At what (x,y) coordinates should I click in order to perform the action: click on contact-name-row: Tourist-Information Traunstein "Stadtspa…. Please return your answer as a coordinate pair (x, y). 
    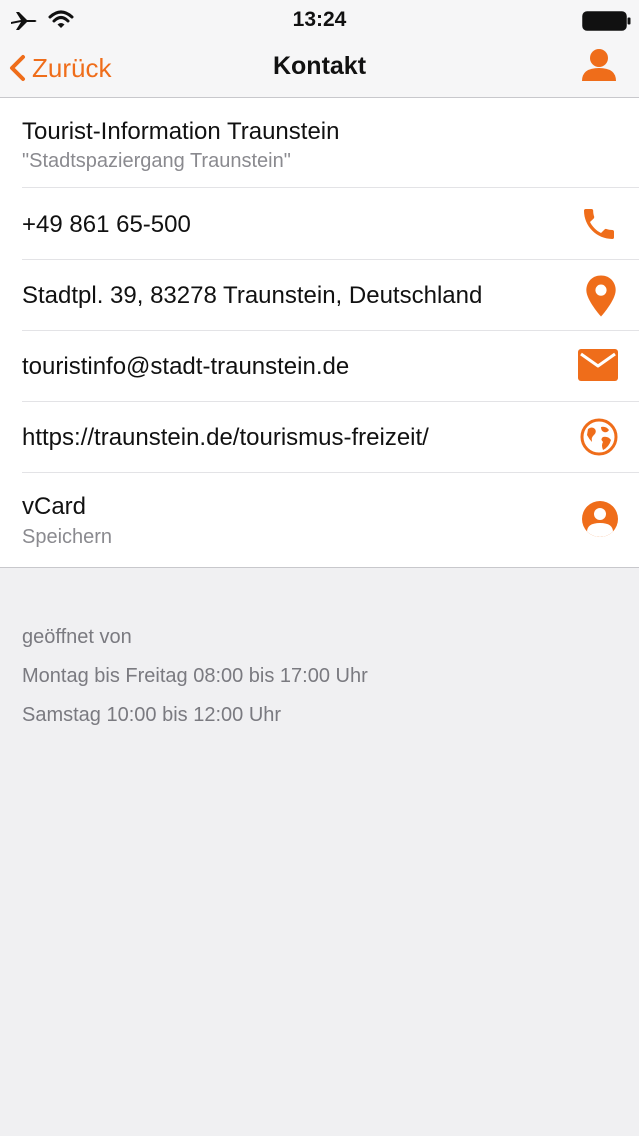
    Looking at the image, I should click on (330, 143).